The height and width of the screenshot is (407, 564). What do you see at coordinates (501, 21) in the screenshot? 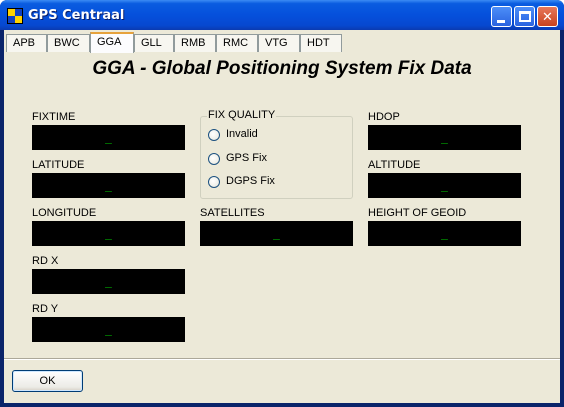
I see `minimize-icon` at bounding box center [501, 21].